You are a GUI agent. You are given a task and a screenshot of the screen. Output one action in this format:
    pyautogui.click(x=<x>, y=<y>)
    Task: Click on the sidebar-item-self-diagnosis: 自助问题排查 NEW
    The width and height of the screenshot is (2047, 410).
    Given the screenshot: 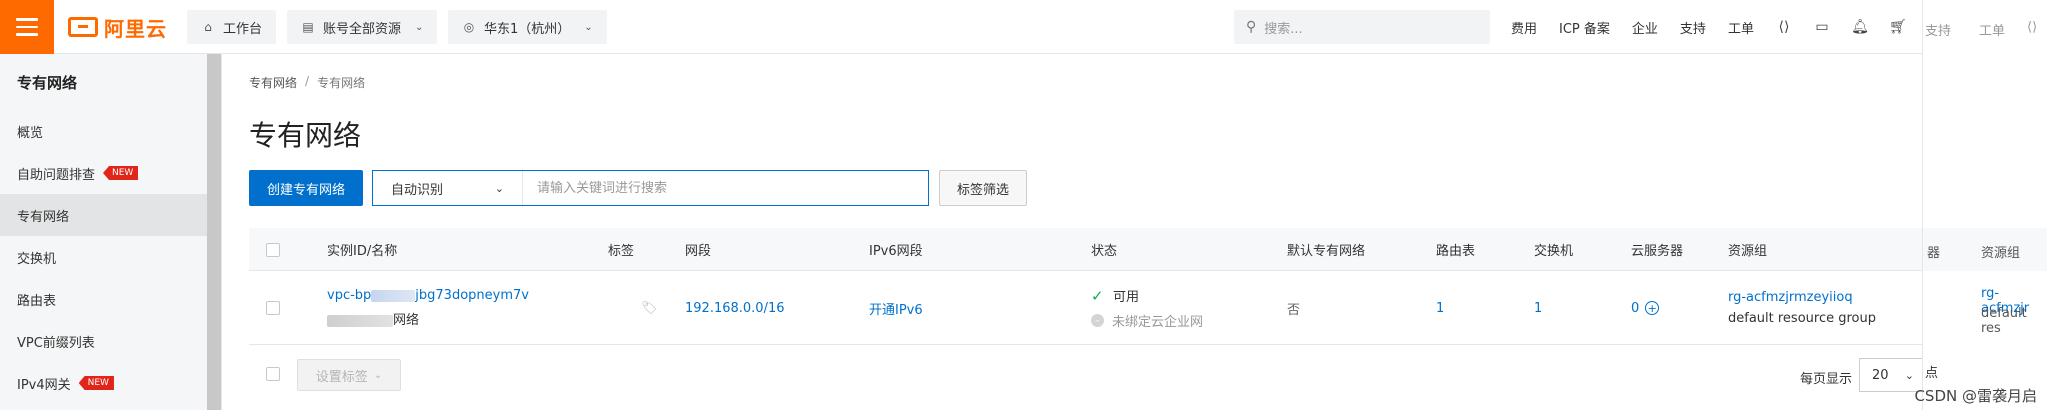 What is the action you would take?
    pyautogui.click(x=103, y=173)
    